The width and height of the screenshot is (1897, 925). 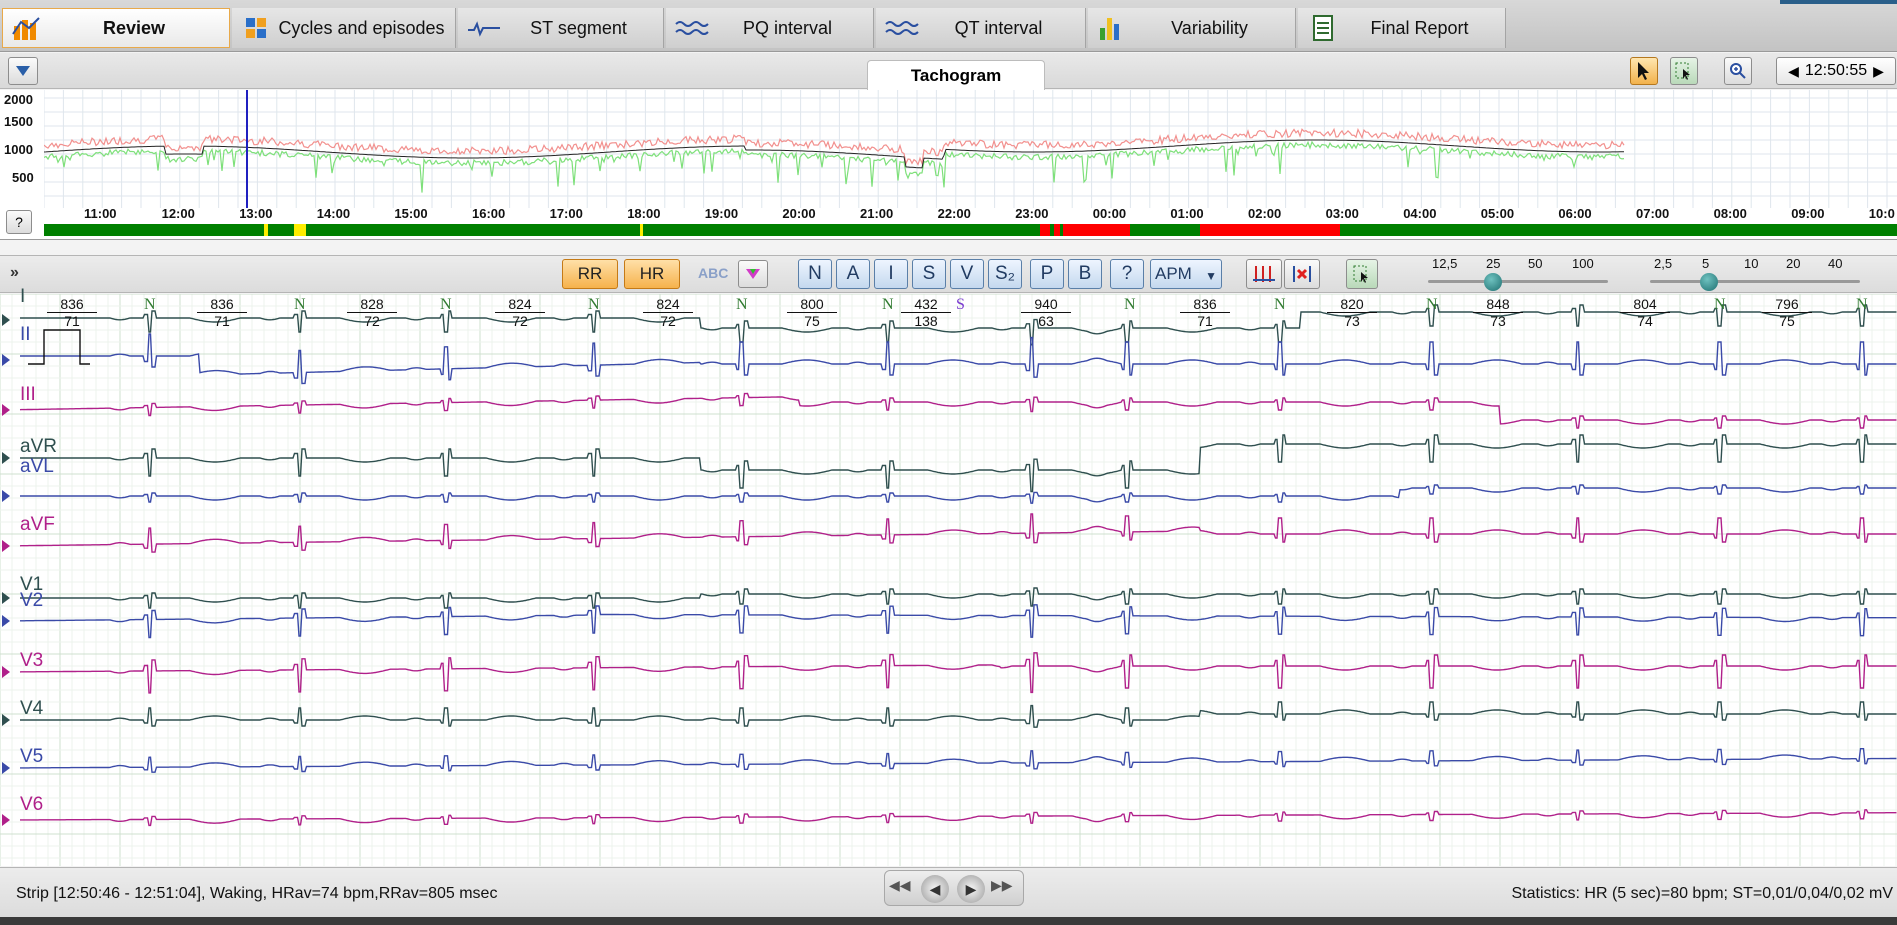 What do you see at coordinates (1352, 312) in the screenshot?
I see `rr-hr-annotation: 820 73` at bounding box center [1352, 312].